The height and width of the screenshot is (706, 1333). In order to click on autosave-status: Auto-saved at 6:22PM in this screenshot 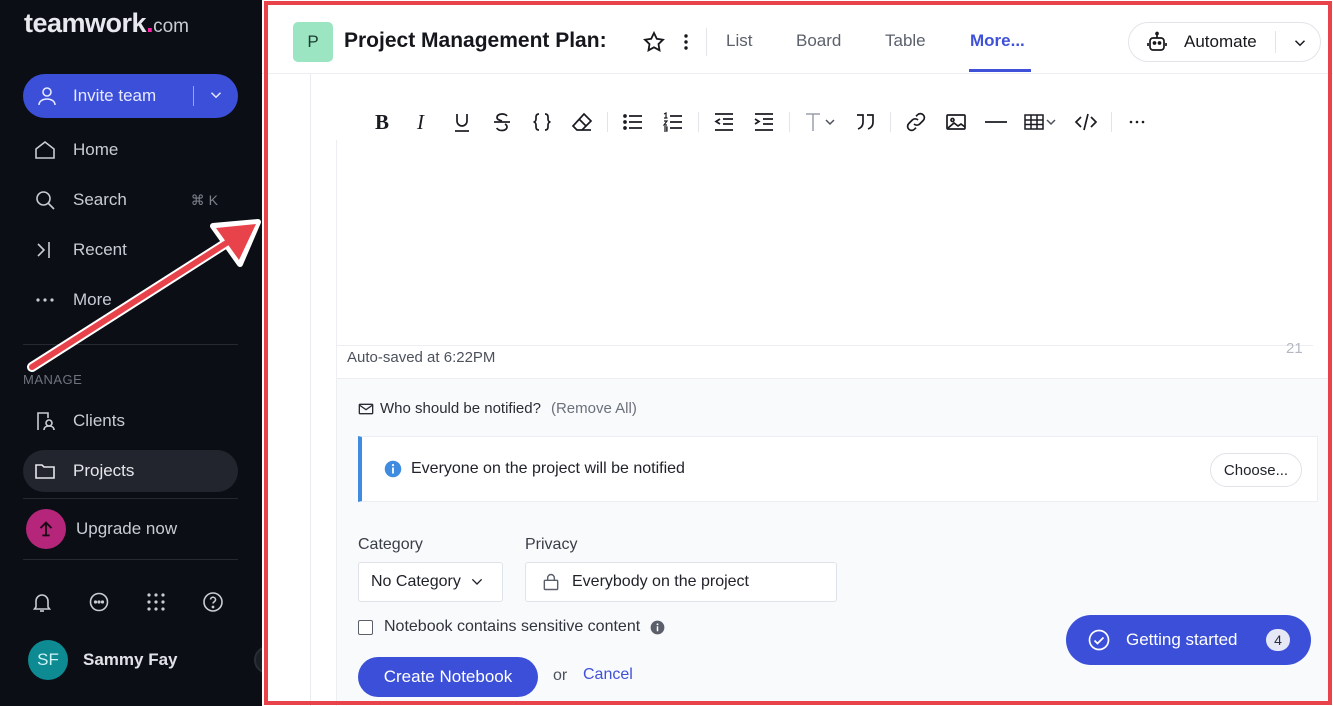, I will do `click(421, 357)`.